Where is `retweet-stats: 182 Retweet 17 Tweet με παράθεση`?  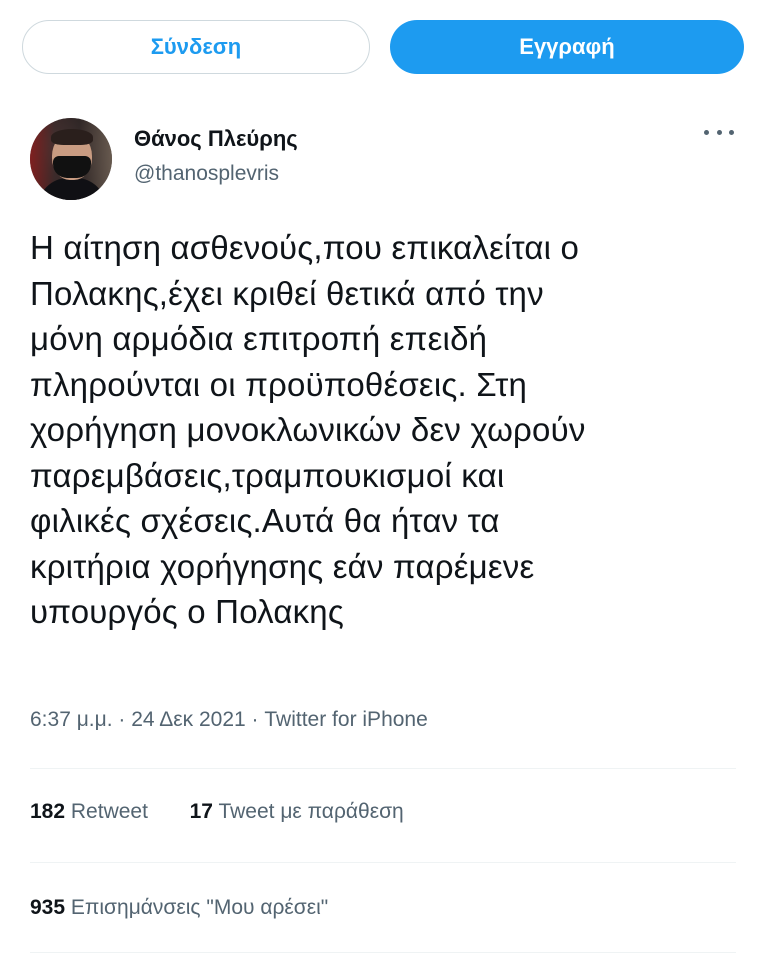 retweet-stats: 182 Retweet 17 Tweet με παράθεση is located at coordinates (217, 812).